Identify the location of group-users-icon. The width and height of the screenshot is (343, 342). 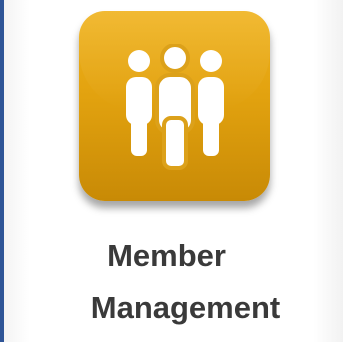
(175, 107).